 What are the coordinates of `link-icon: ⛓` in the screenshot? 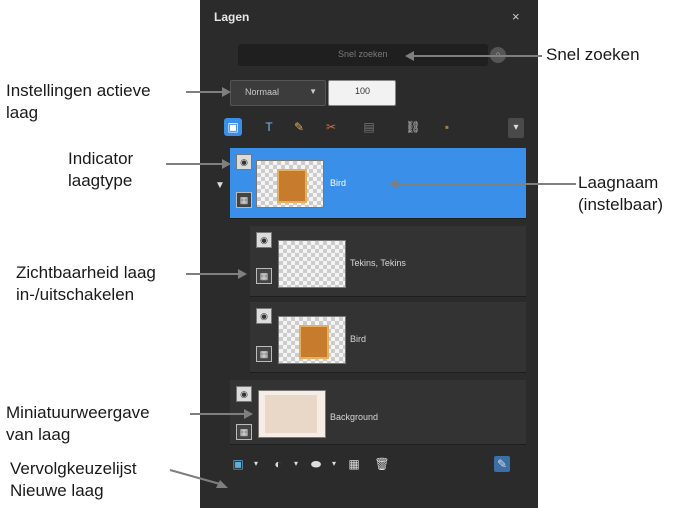 It's located at (413, 127).